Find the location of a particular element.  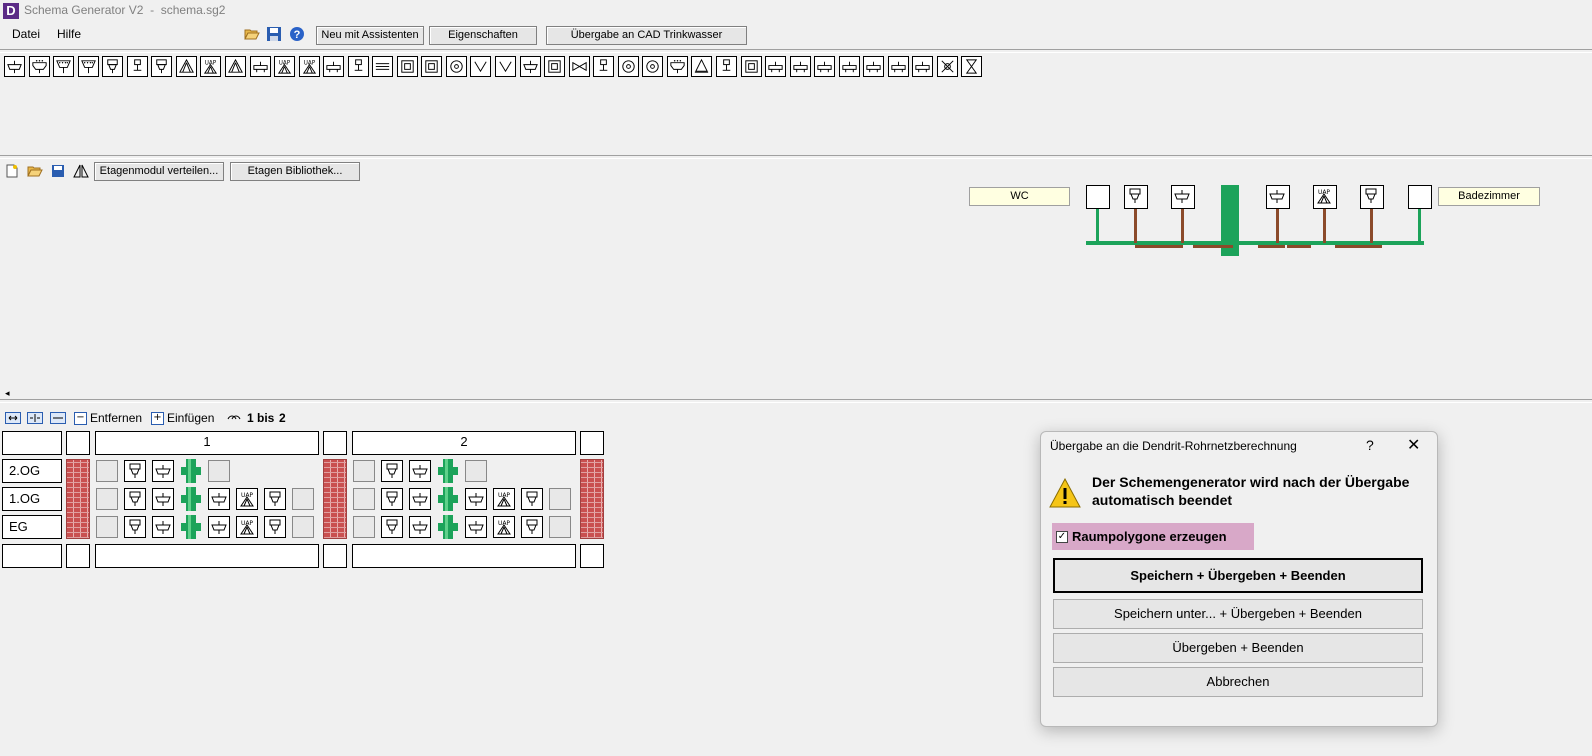

fixture-wc is located at coordinates (1372, 197).